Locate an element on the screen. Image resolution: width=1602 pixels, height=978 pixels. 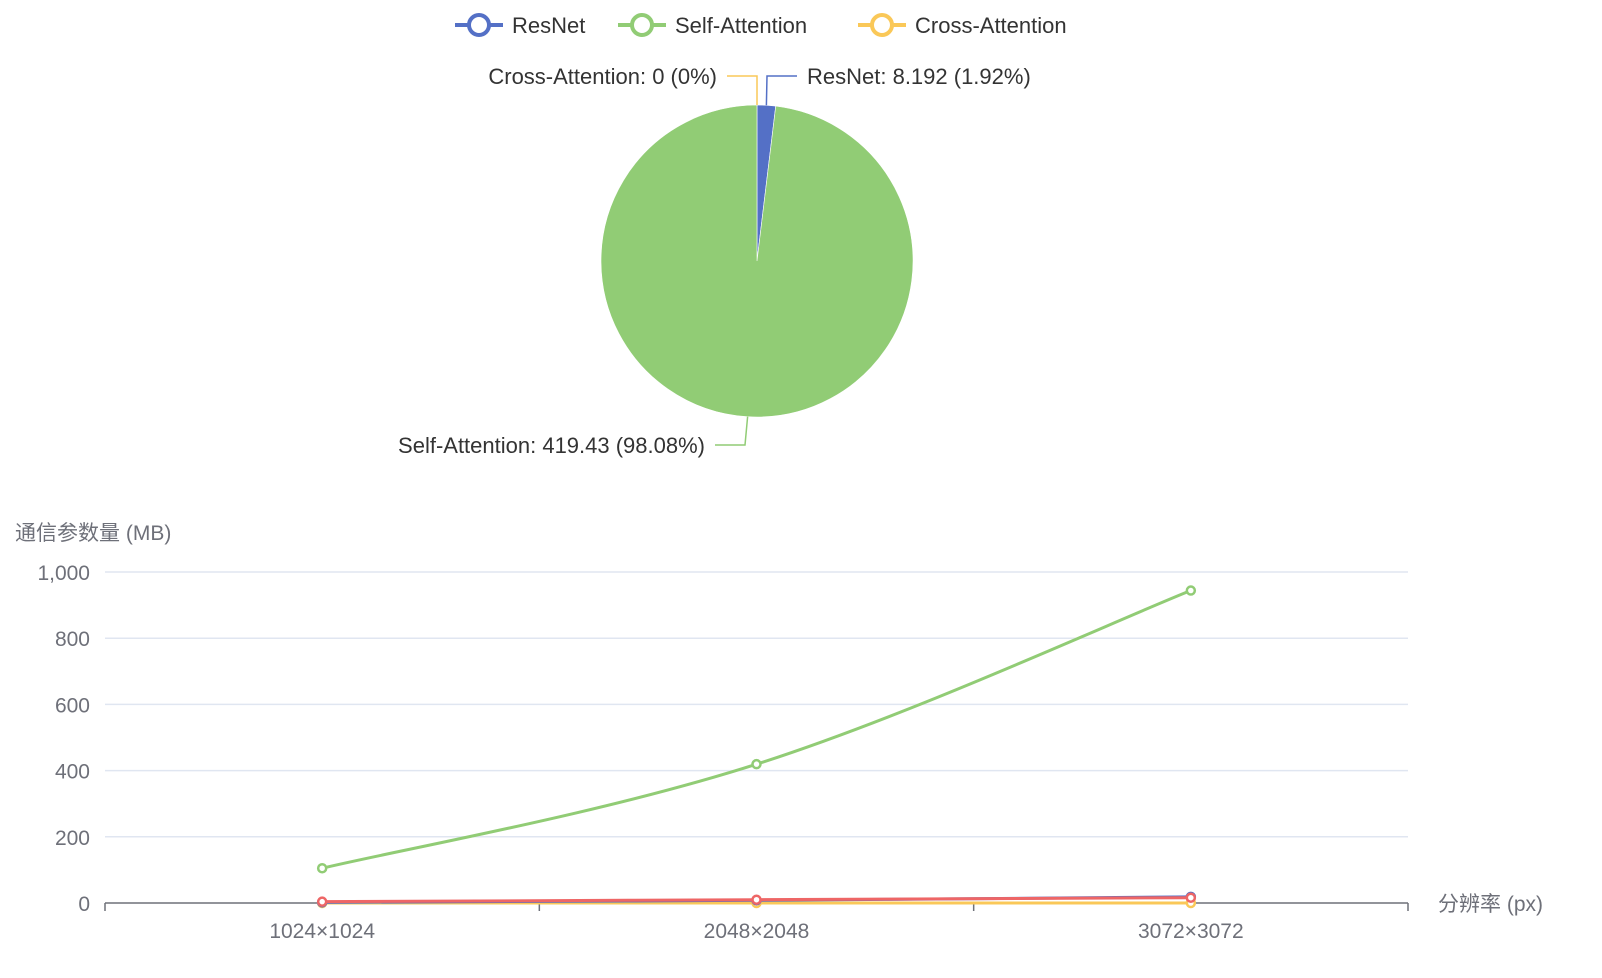
pie-label-resnet: ResNet: 8.192 (1.92%) is located at coordinates (919, 76).